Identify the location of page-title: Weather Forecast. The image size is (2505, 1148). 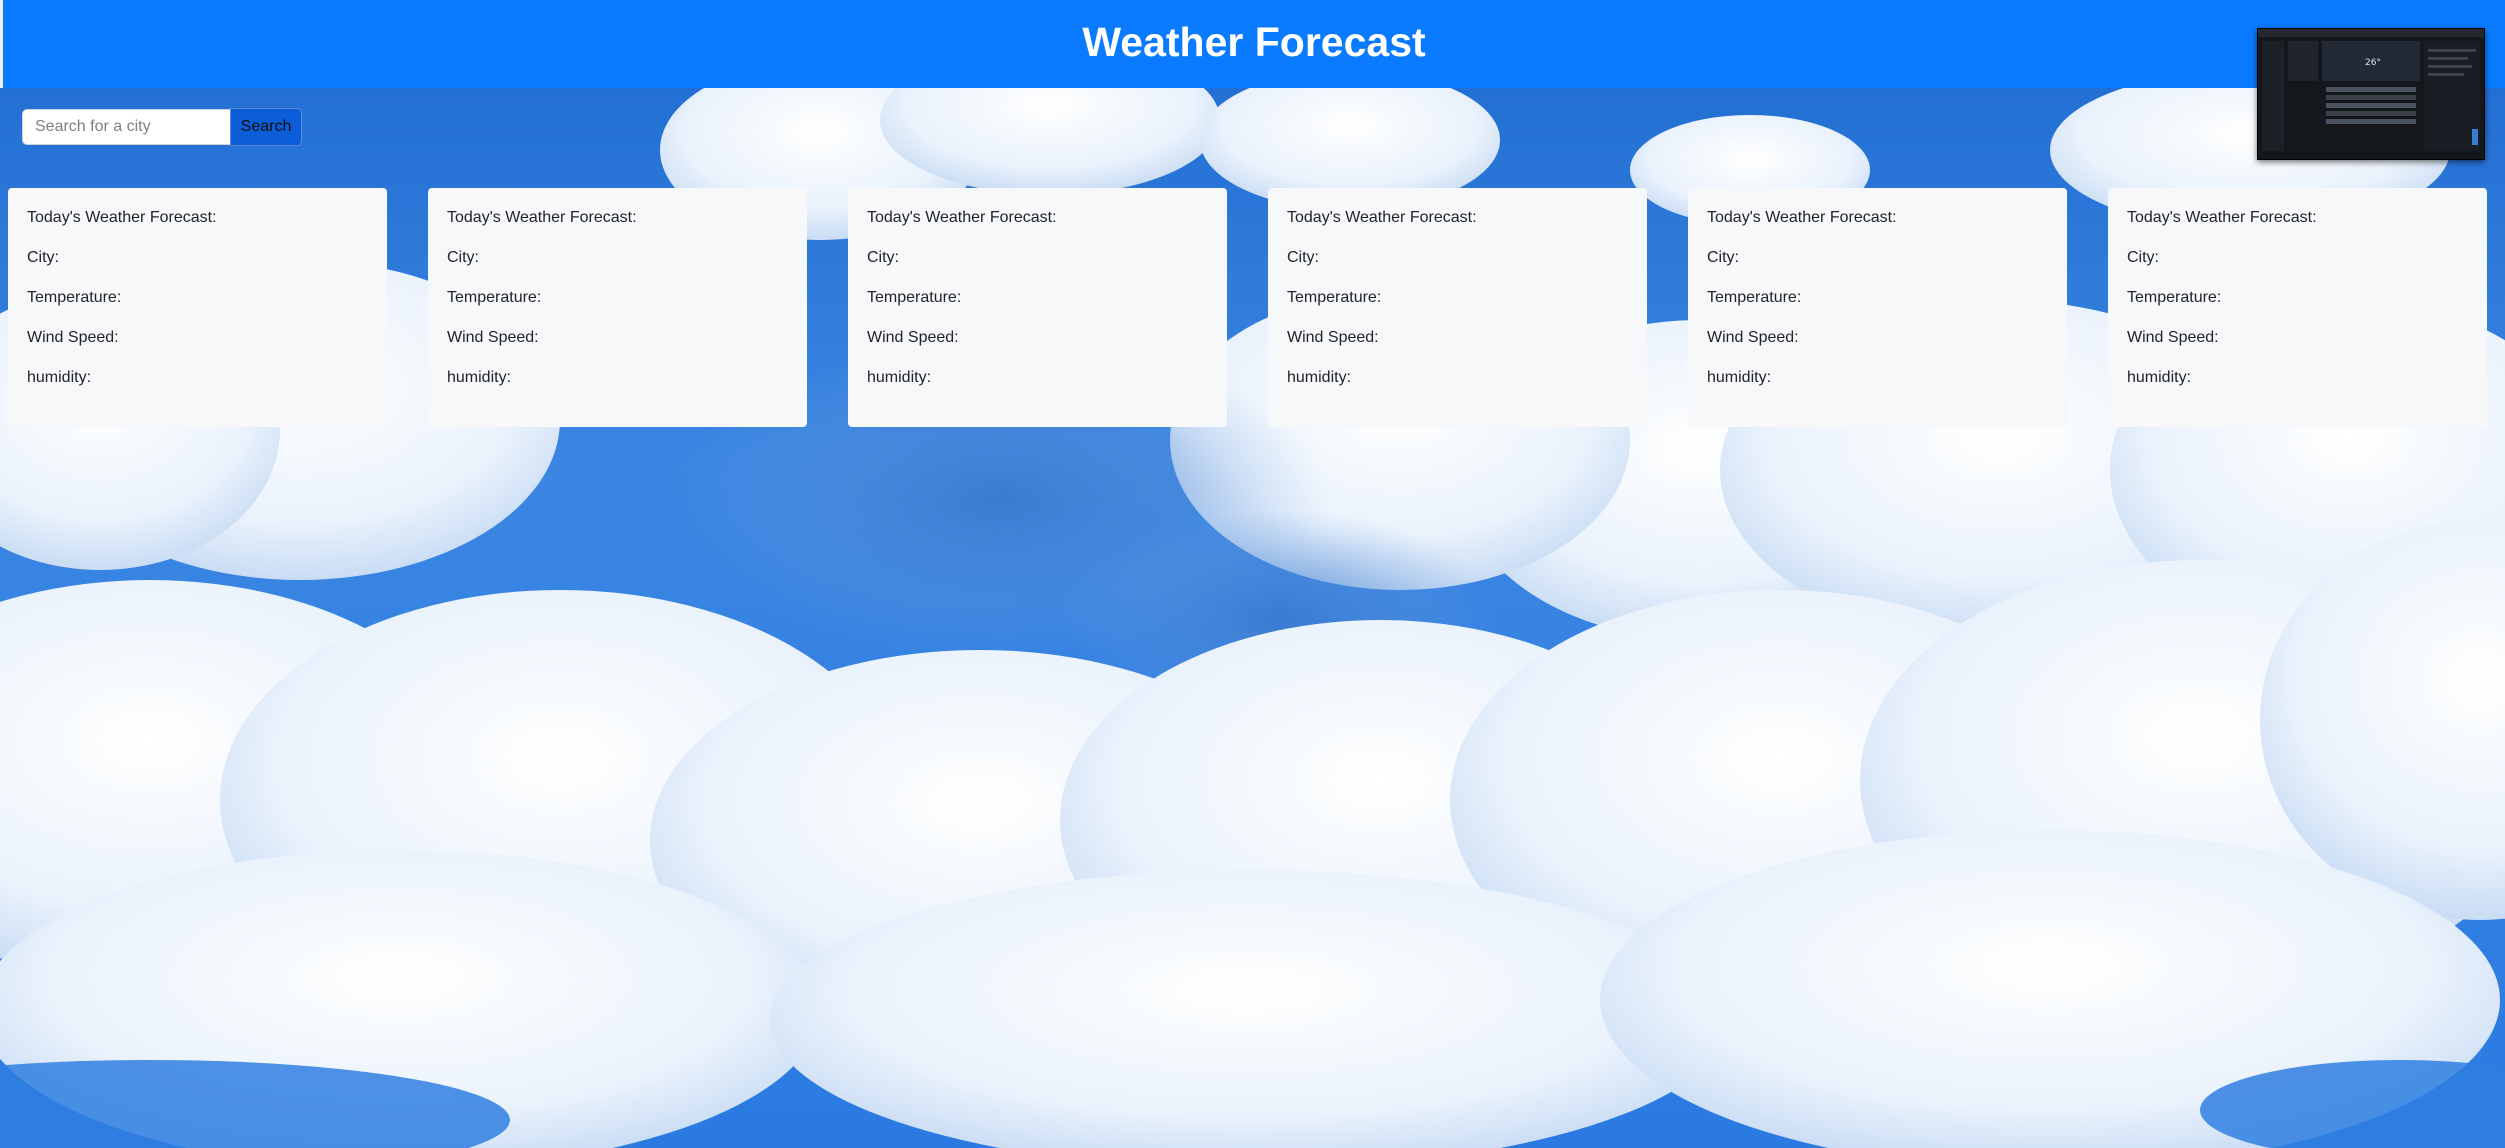
(1254, 41).